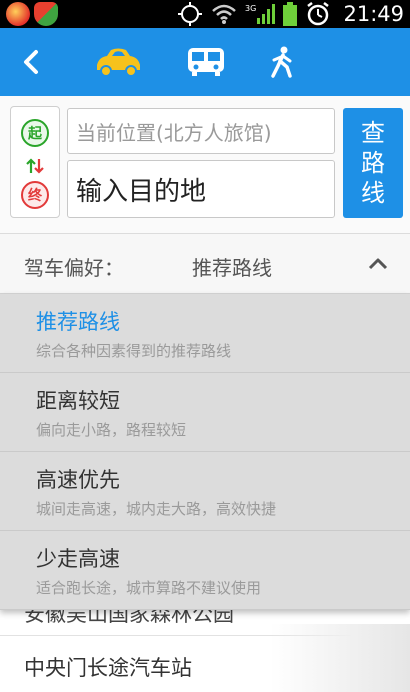 The image size is (410, 692). What do you see at coordinates (129, 618) in the screenshot?
I see `list-item-label: 安徽吴山国家森林公园` at bounding box center [129, 618].